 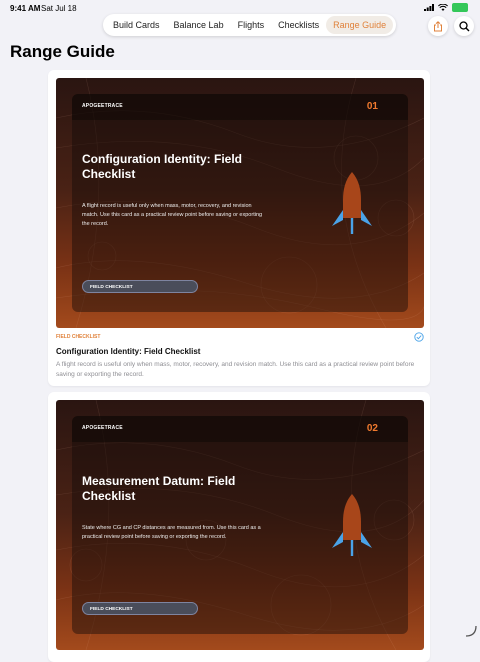 I want to click on tab-flights: Flights, so click(x=251, y=25).